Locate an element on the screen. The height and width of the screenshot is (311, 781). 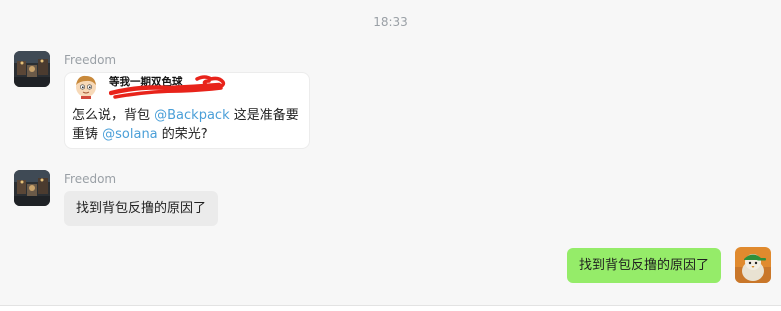
red-redaction-scribble is located at coordinates (167, 87).